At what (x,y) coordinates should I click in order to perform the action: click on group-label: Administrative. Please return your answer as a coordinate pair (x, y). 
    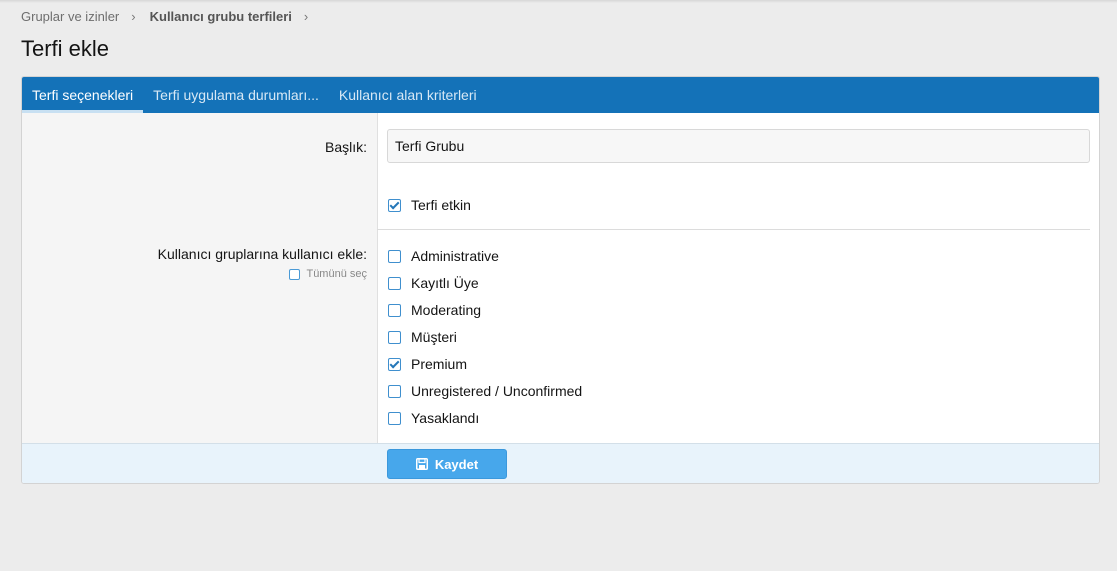
    Looking at the image, I should click on (455, 256).